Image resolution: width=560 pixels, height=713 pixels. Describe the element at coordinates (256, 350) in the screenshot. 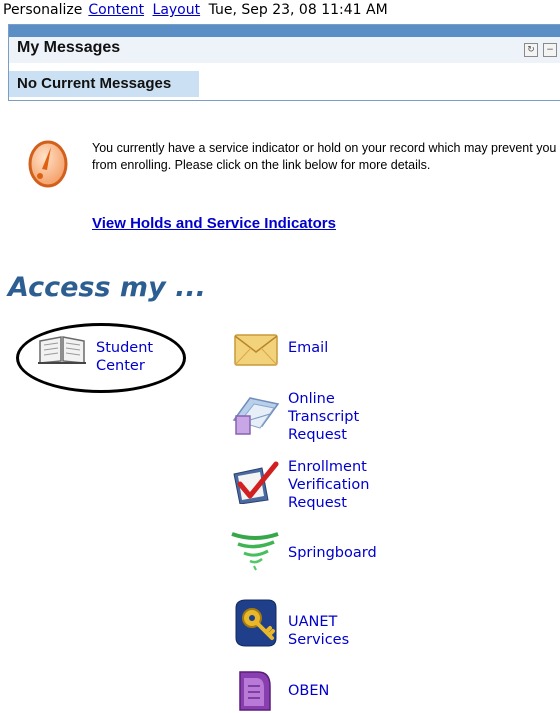

I see `envelope-icon` at that location.